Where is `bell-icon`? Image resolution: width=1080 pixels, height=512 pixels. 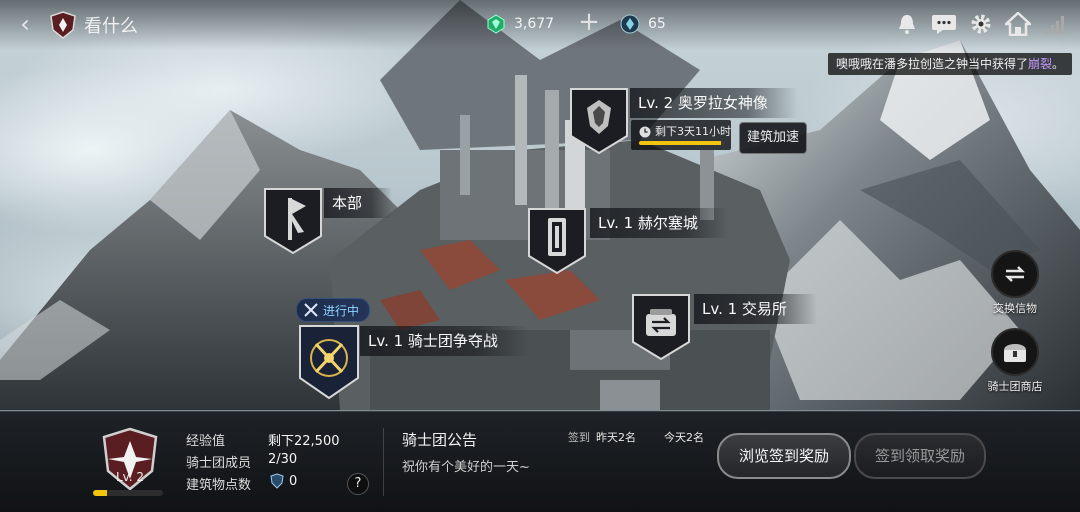 bell-icon is located at coordinates (906, 23).